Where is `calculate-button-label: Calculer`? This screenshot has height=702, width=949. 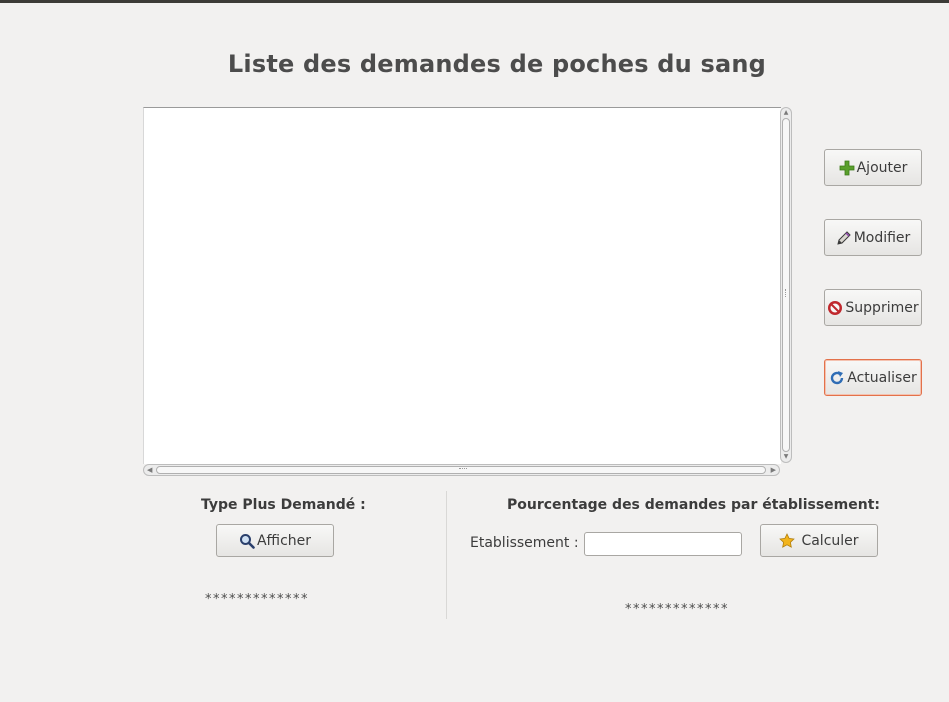
calculate-button-label: Calculer is located at coordinates (830, 540).